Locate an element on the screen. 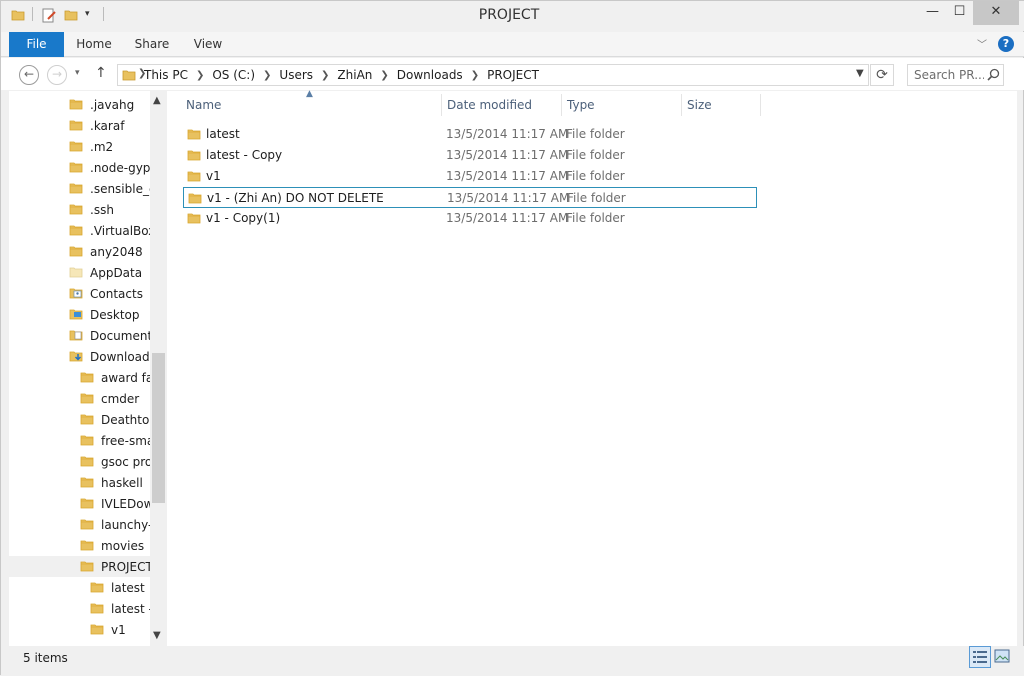 The width and height of the screenshot is (1024, 676). table-row: latest 13/5/2014 11:17 AM File folder is located at coordinates (470, 134).